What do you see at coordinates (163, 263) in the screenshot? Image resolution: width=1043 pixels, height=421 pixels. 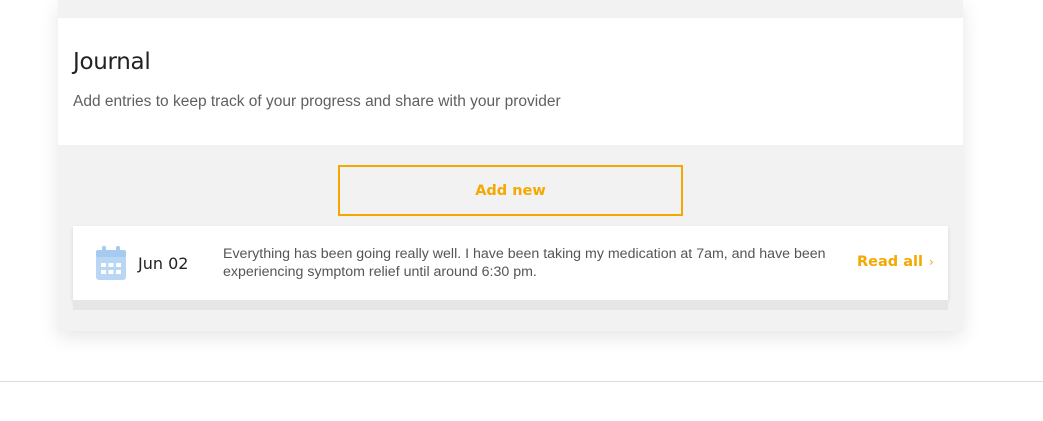 I see `entry-date: Jun 02` at bounding box center [163, 263].